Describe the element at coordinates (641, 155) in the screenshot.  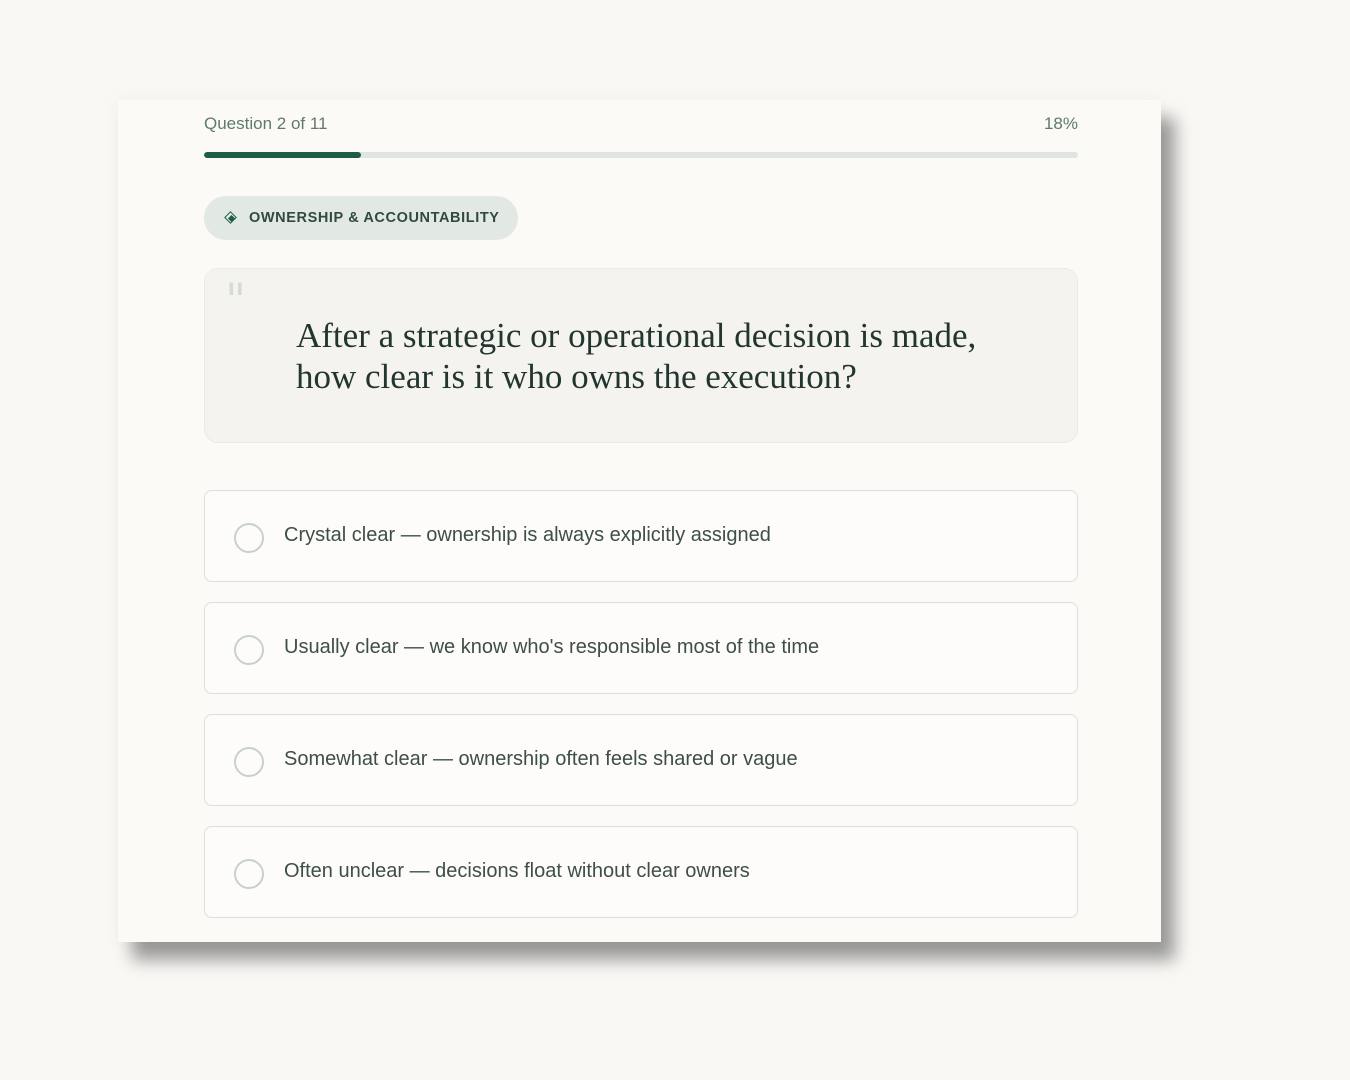
I see `progress-bar` at that location.